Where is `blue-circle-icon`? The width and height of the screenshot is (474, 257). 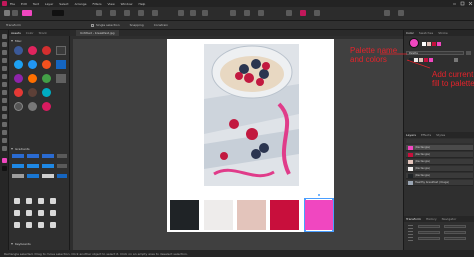
blue-circle-icon is located at coordinates (32, 64).